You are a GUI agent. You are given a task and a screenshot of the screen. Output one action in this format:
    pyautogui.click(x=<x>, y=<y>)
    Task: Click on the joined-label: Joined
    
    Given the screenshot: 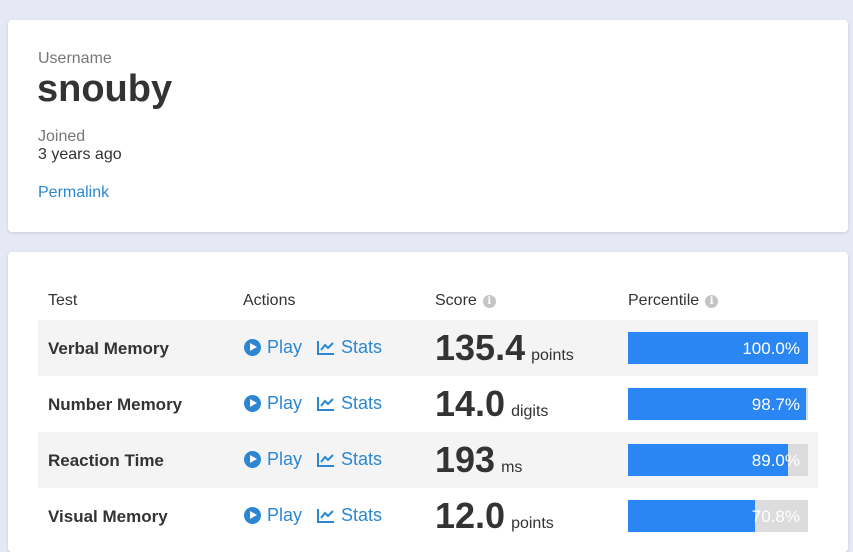 What is the action you would take?
    pyautogui.click(x=62, y=136)
    